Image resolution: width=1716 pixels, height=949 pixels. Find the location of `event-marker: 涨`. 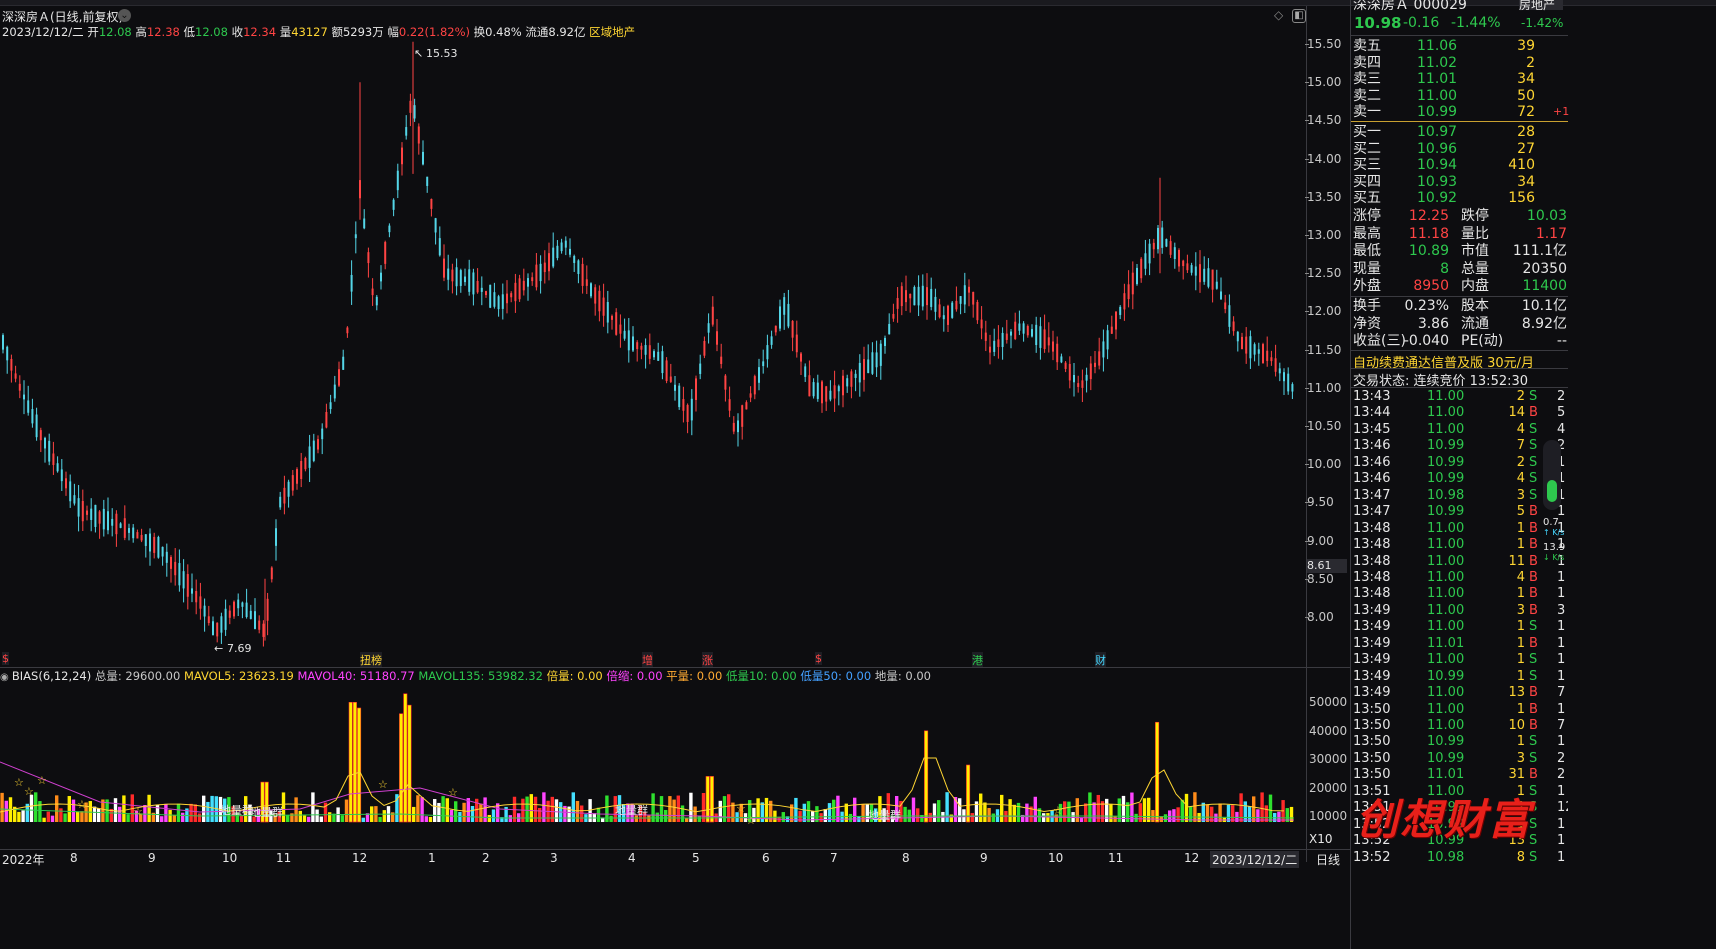

event-marker: 涨 is located at coordinates (707, 660).